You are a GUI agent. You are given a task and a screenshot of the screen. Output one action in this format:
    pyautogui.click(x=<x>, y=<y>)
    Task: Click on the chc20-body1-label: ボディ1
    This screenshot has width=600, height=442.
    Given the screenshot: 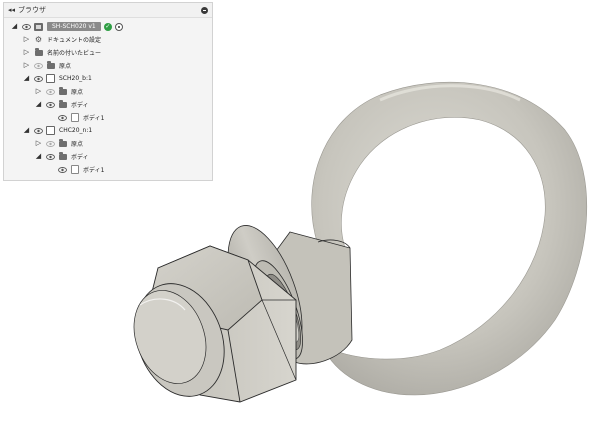 What is the action you would take?
    pyautogui.click(x=94, y=170)
    